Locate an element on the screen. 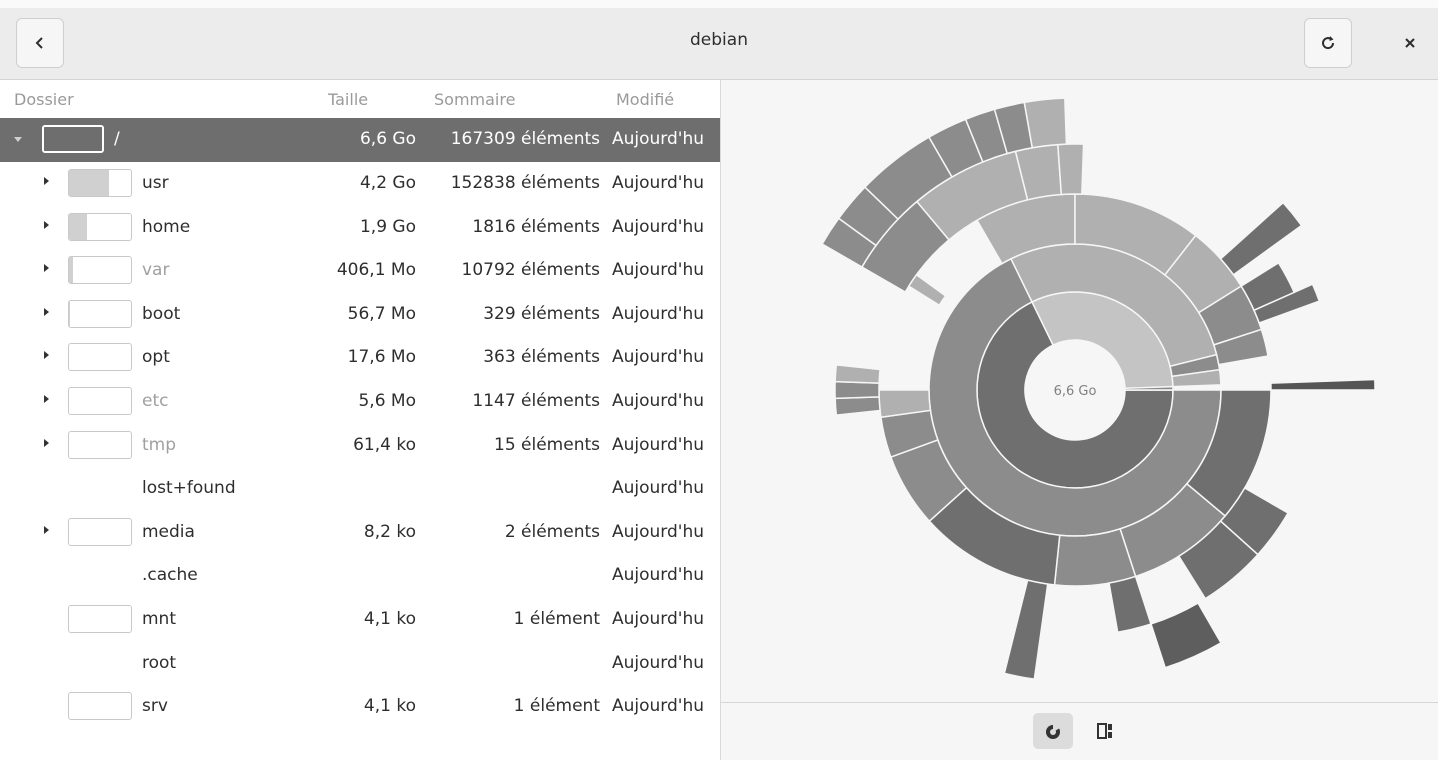  tree-row: etc 5,6 Mo 1147 éléments Aujourd'hu is located at coordinates (360, 402).